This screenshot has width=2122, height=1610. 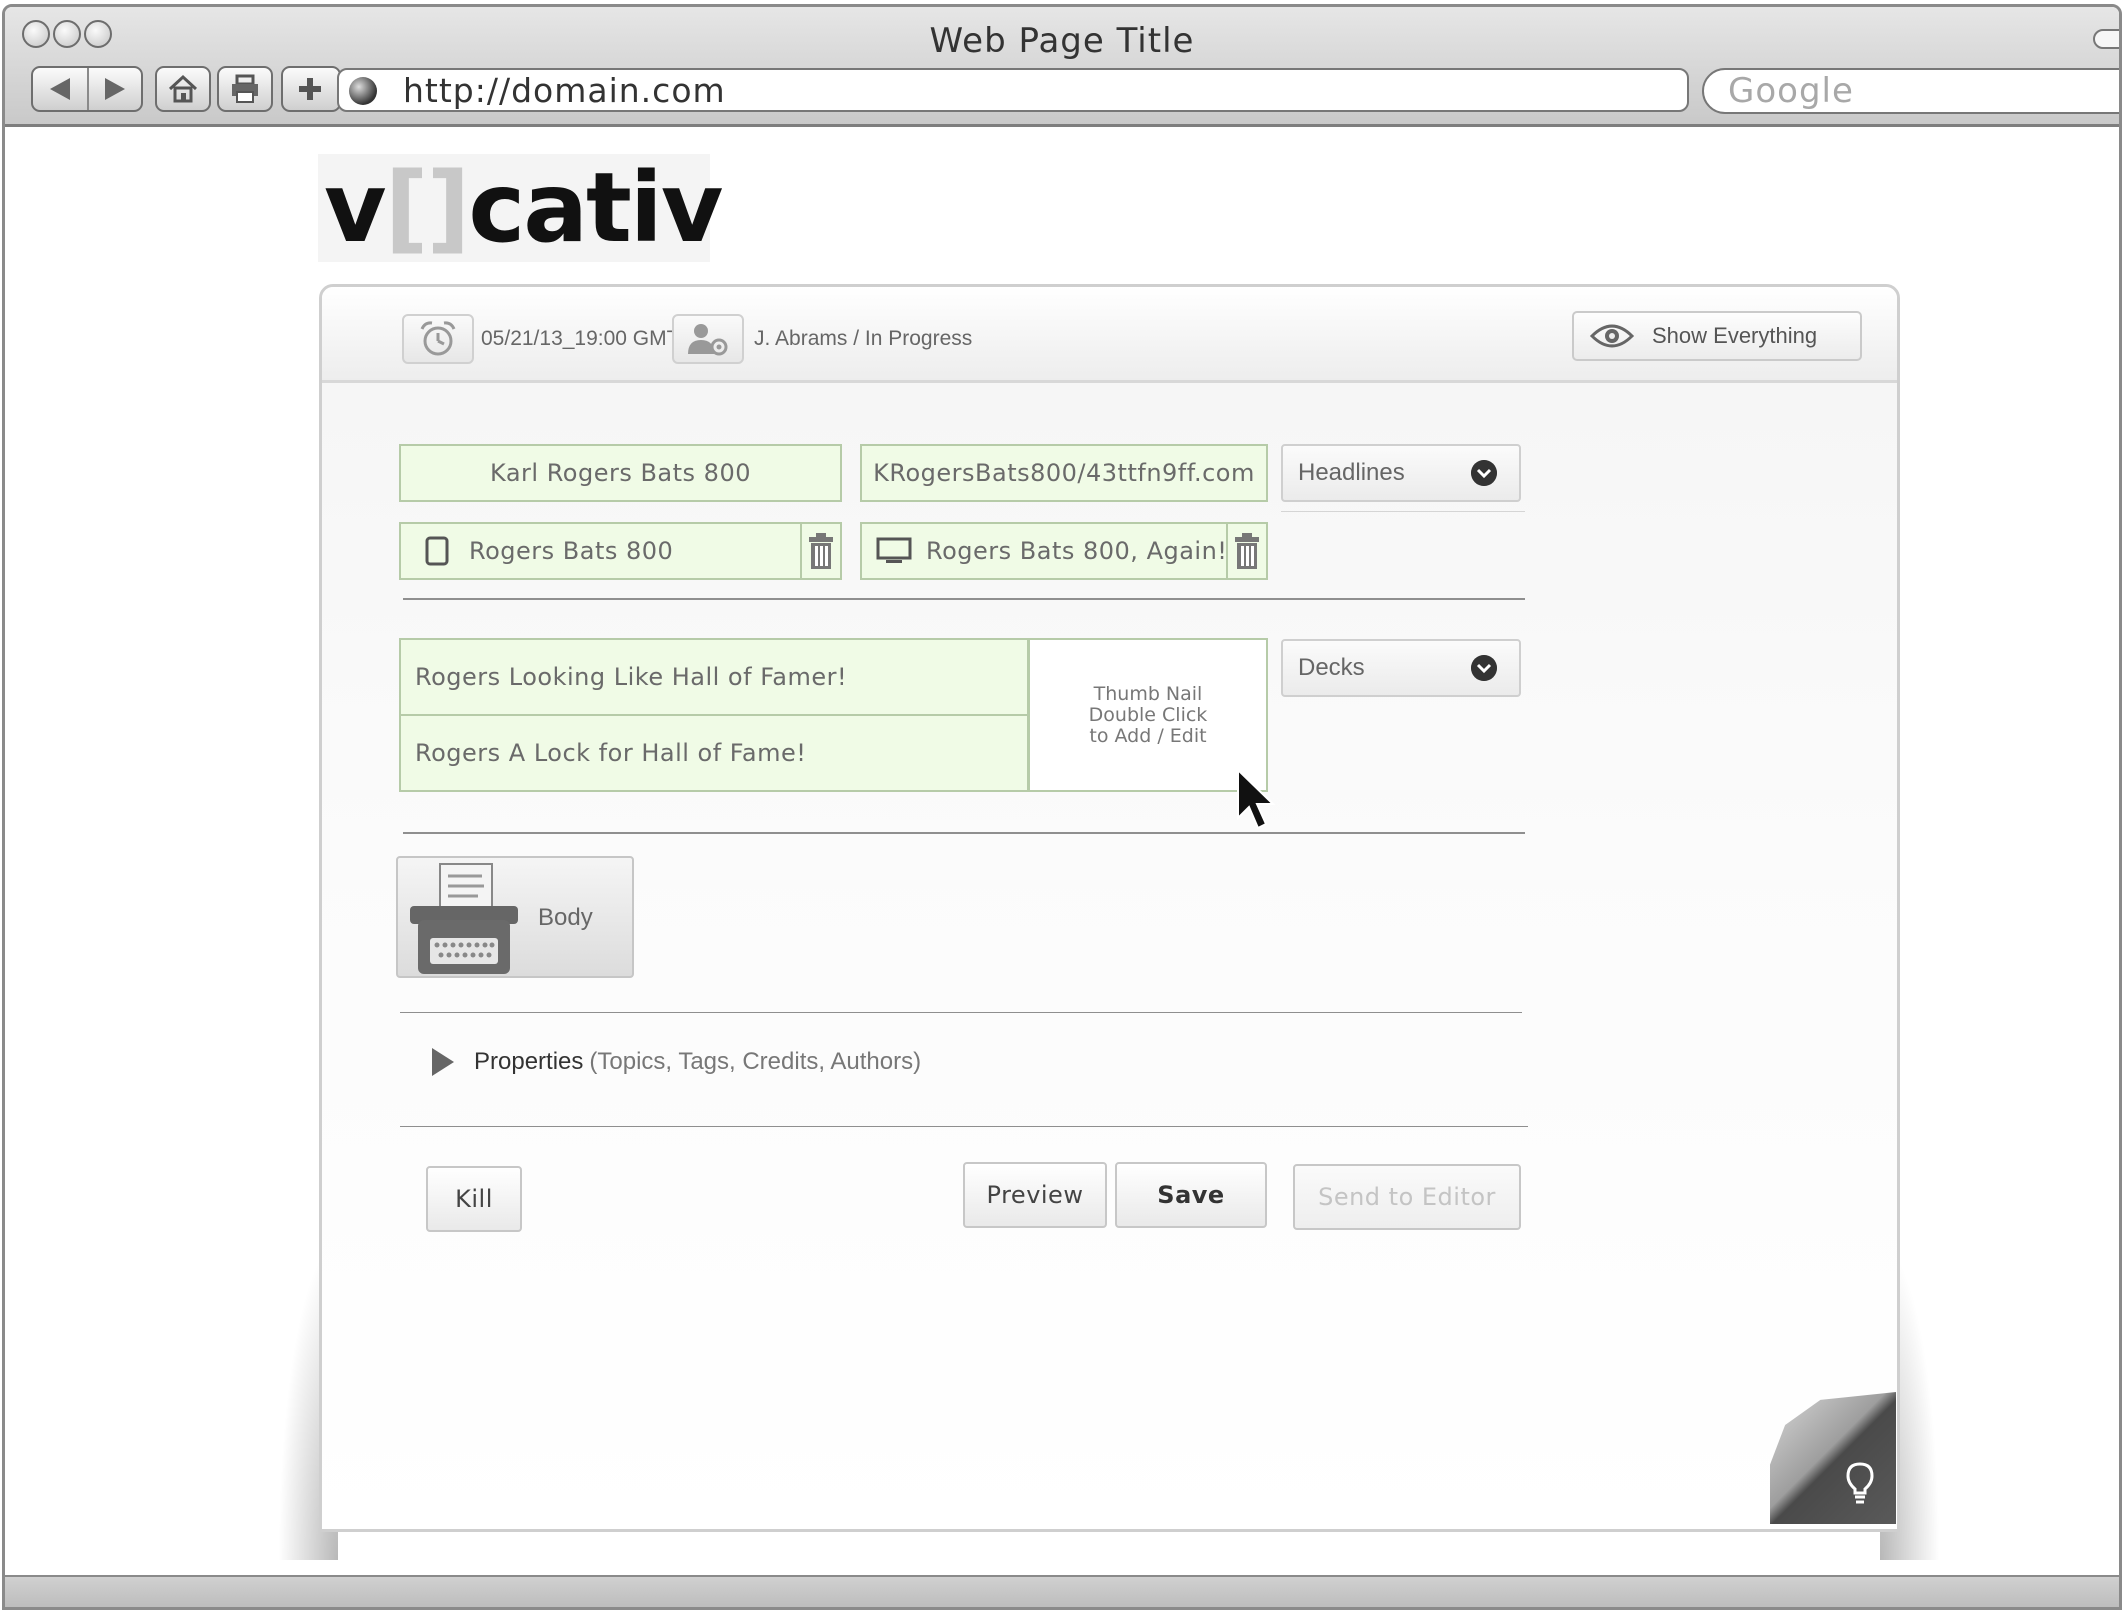 What do you see at coordinates (1407, 1197) in the screenshot?
I see `send-to-editor-button: Send to Editor` at bounding box center [1407, 1197].